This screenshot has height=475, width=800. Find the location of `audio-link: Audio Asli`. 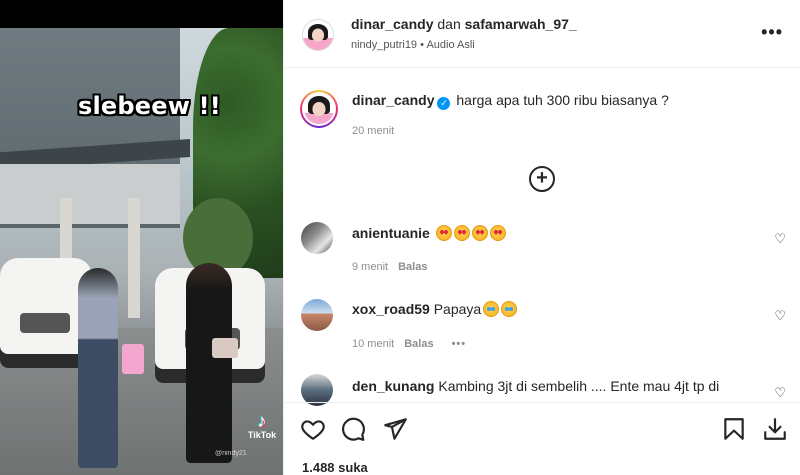

audio-link: Audio Asli is located at coordinates (450, 45).